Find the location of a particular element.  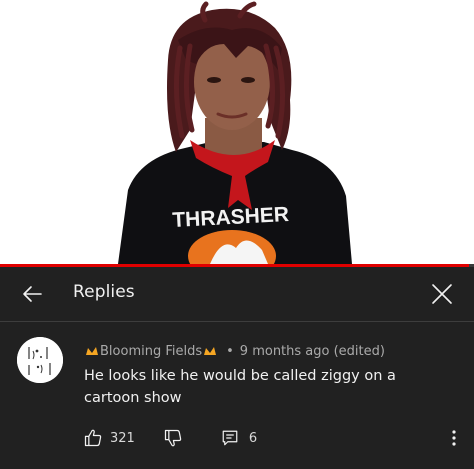

close-button is located at coordinates (442, 294).